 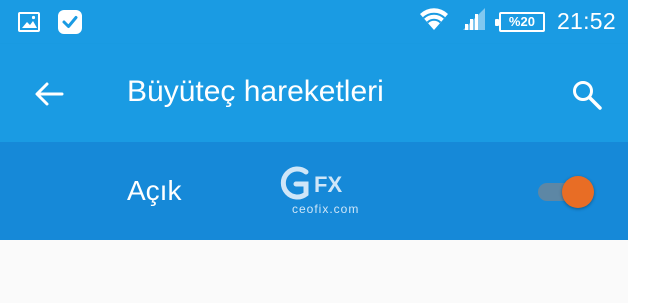 I want to click on status-notifications, so click(x=51, y=24).